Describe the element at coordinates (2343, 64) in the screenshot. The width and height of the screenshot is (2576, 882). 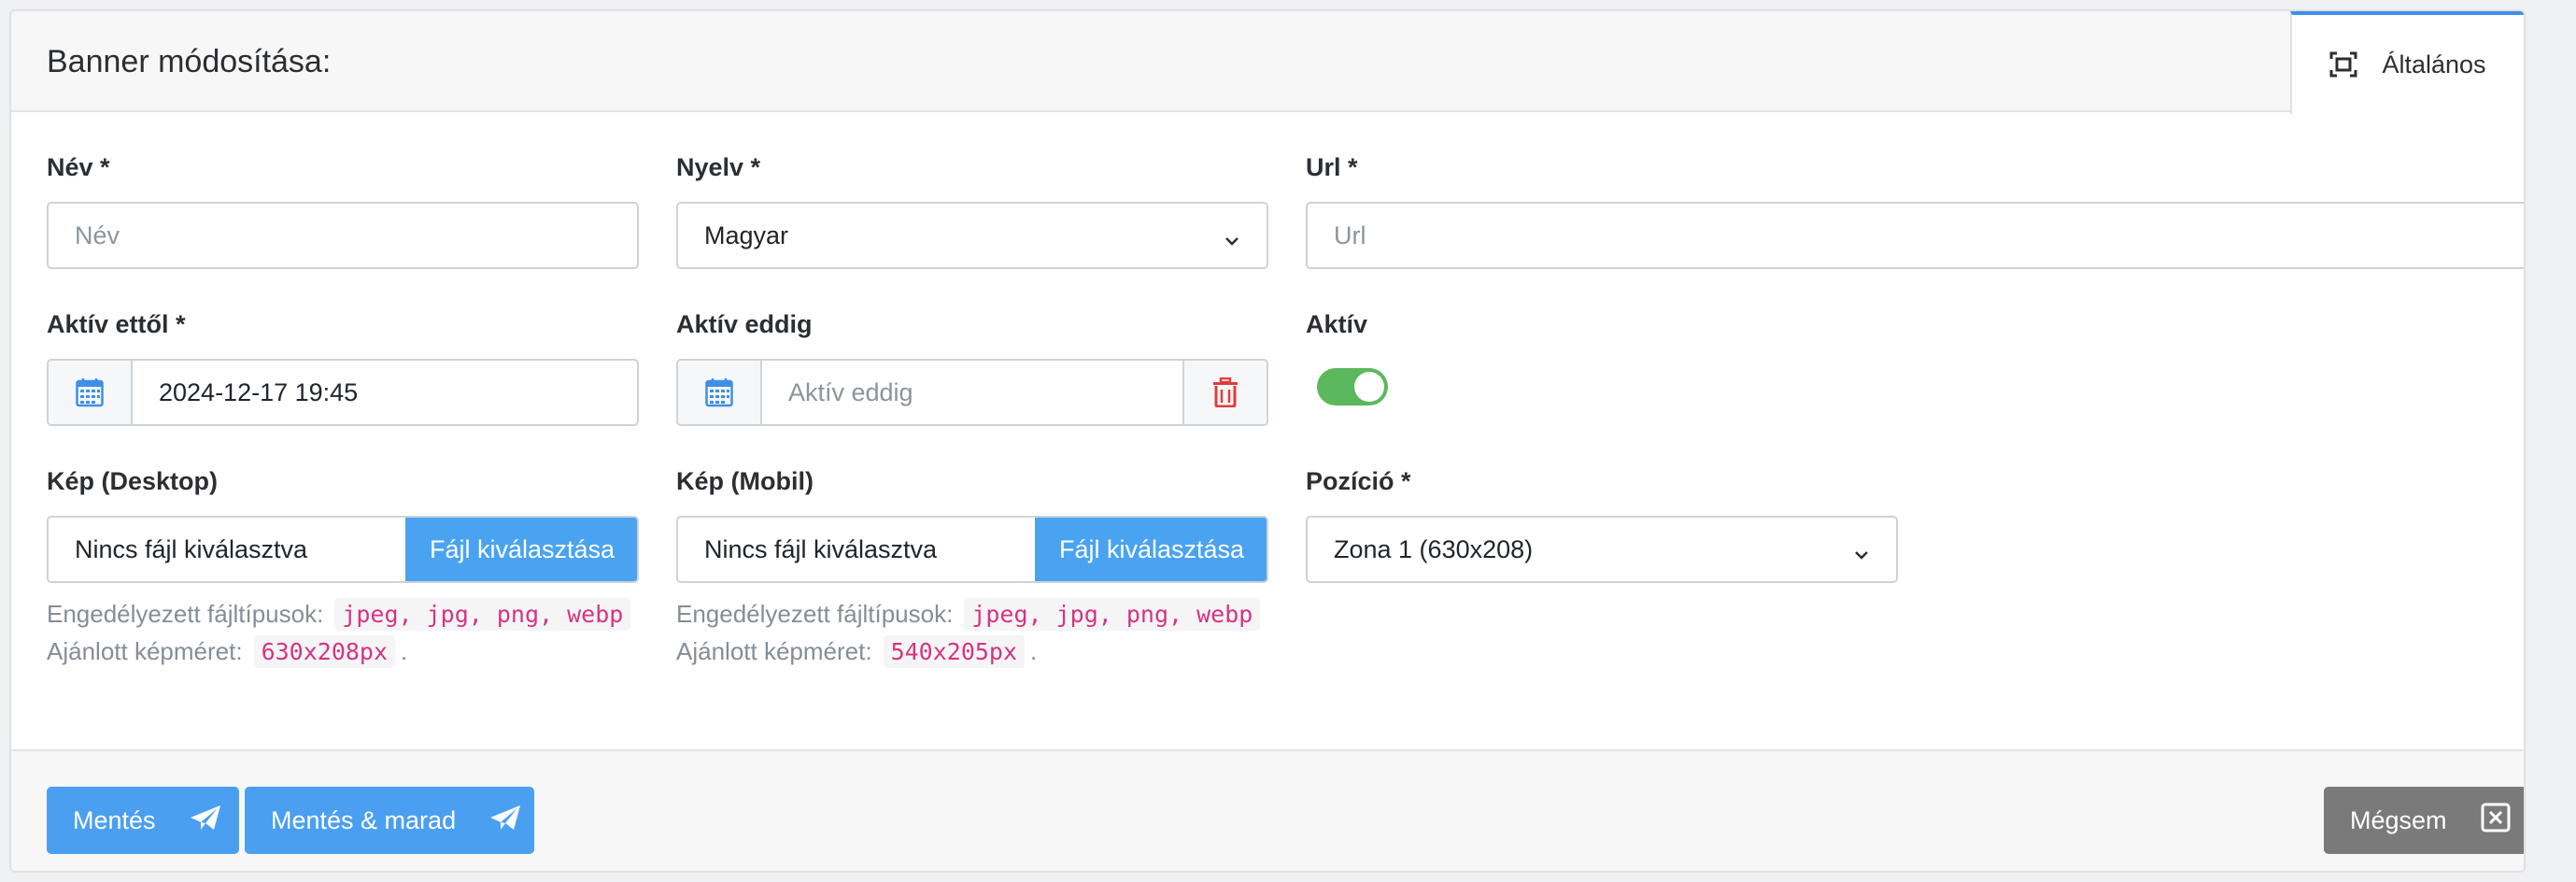
I see `maximize-icon` at that location.